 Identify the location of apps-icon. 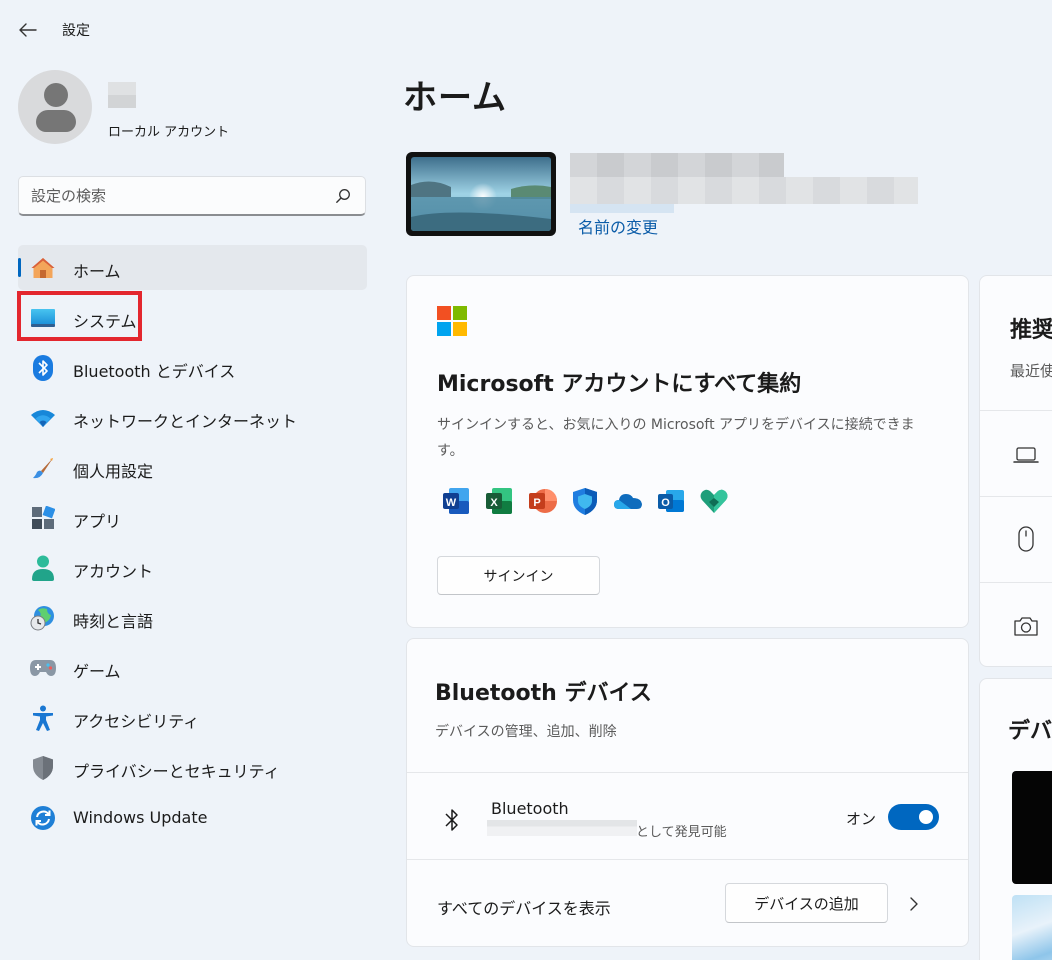
(43, 518).